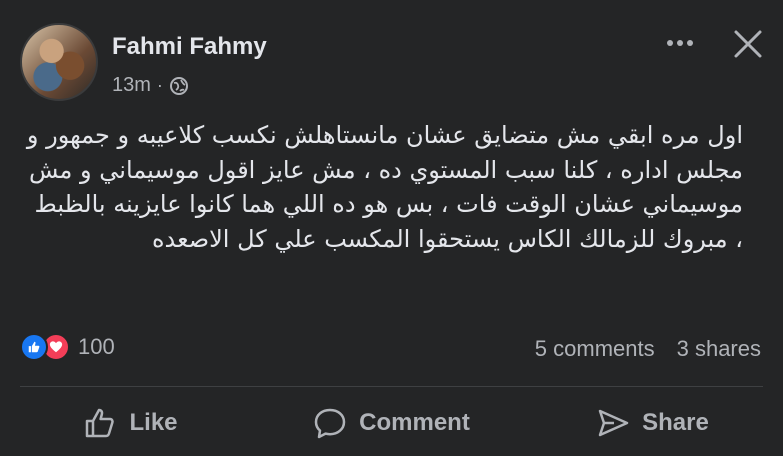  Describe the element at coordinates (680, 43) in the screenshot. I see `more-options-icon` at that location.